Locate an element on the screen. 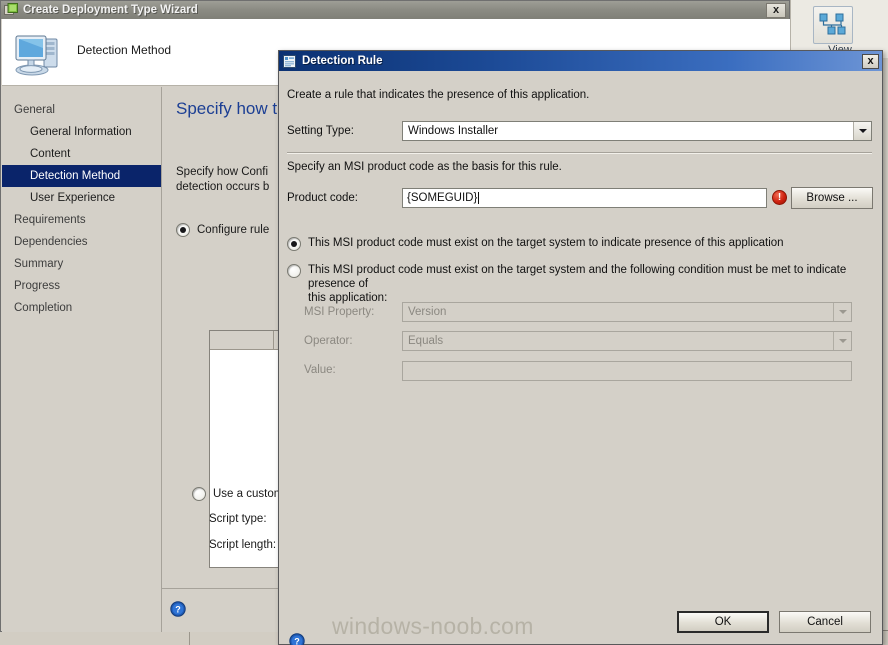 The height and width of the screenshot is (645, 888). setting-type-label: Setting Type: is located at coordinates (320, 131).